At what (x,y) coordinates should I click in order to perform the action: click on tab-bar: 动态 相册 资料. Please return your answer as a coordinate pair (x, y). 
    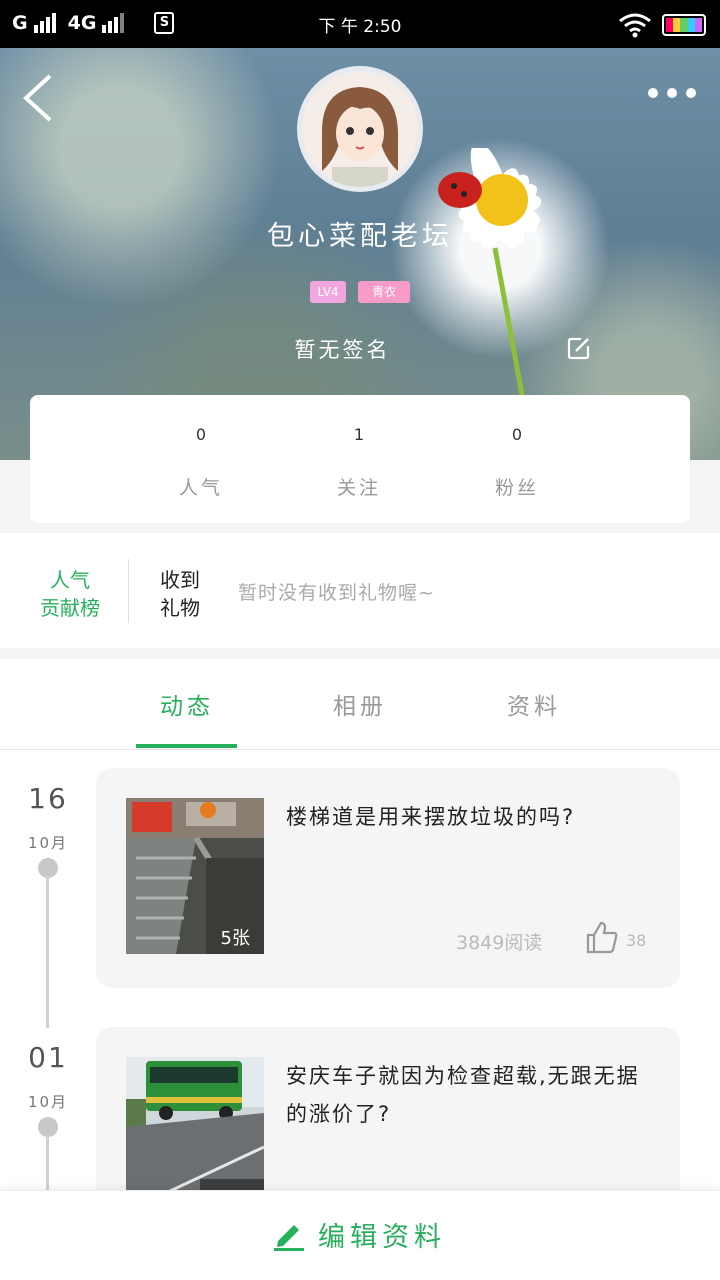
    Looking at the image, I should click on (360, 704).